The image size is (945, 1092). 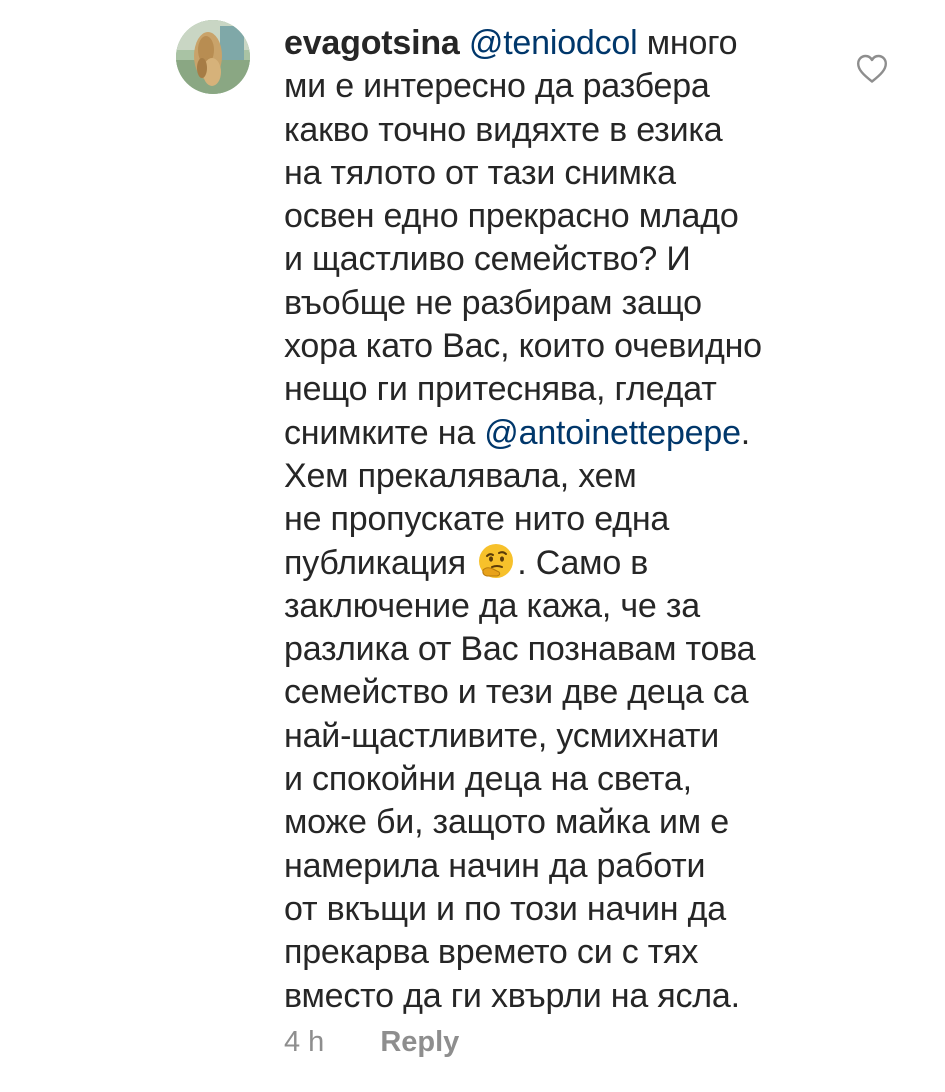 I want to click on comment-footer: 4 h Reply, so click(x=371, y=1042).